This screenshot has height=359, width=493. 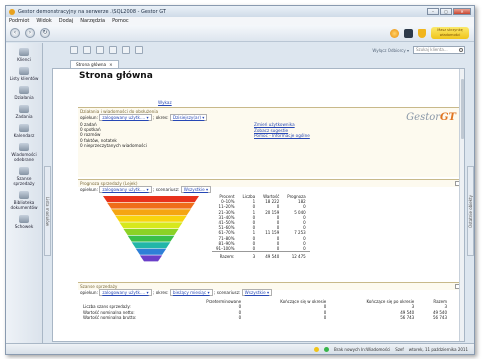 I want to click on print-icon, so click(x=113, y=50).